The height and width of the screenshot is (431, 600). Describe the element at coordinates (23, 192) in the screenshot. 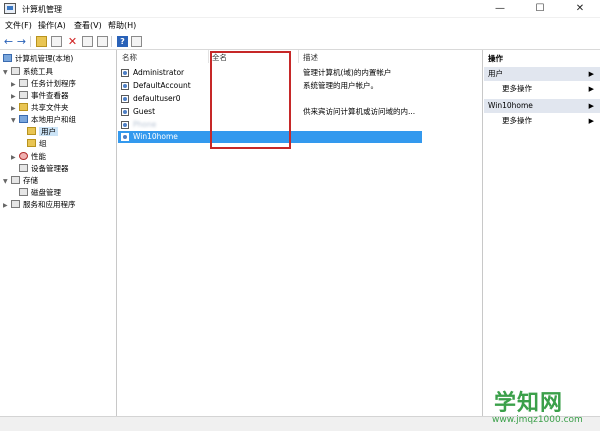

I see `disk-icon` at that location.